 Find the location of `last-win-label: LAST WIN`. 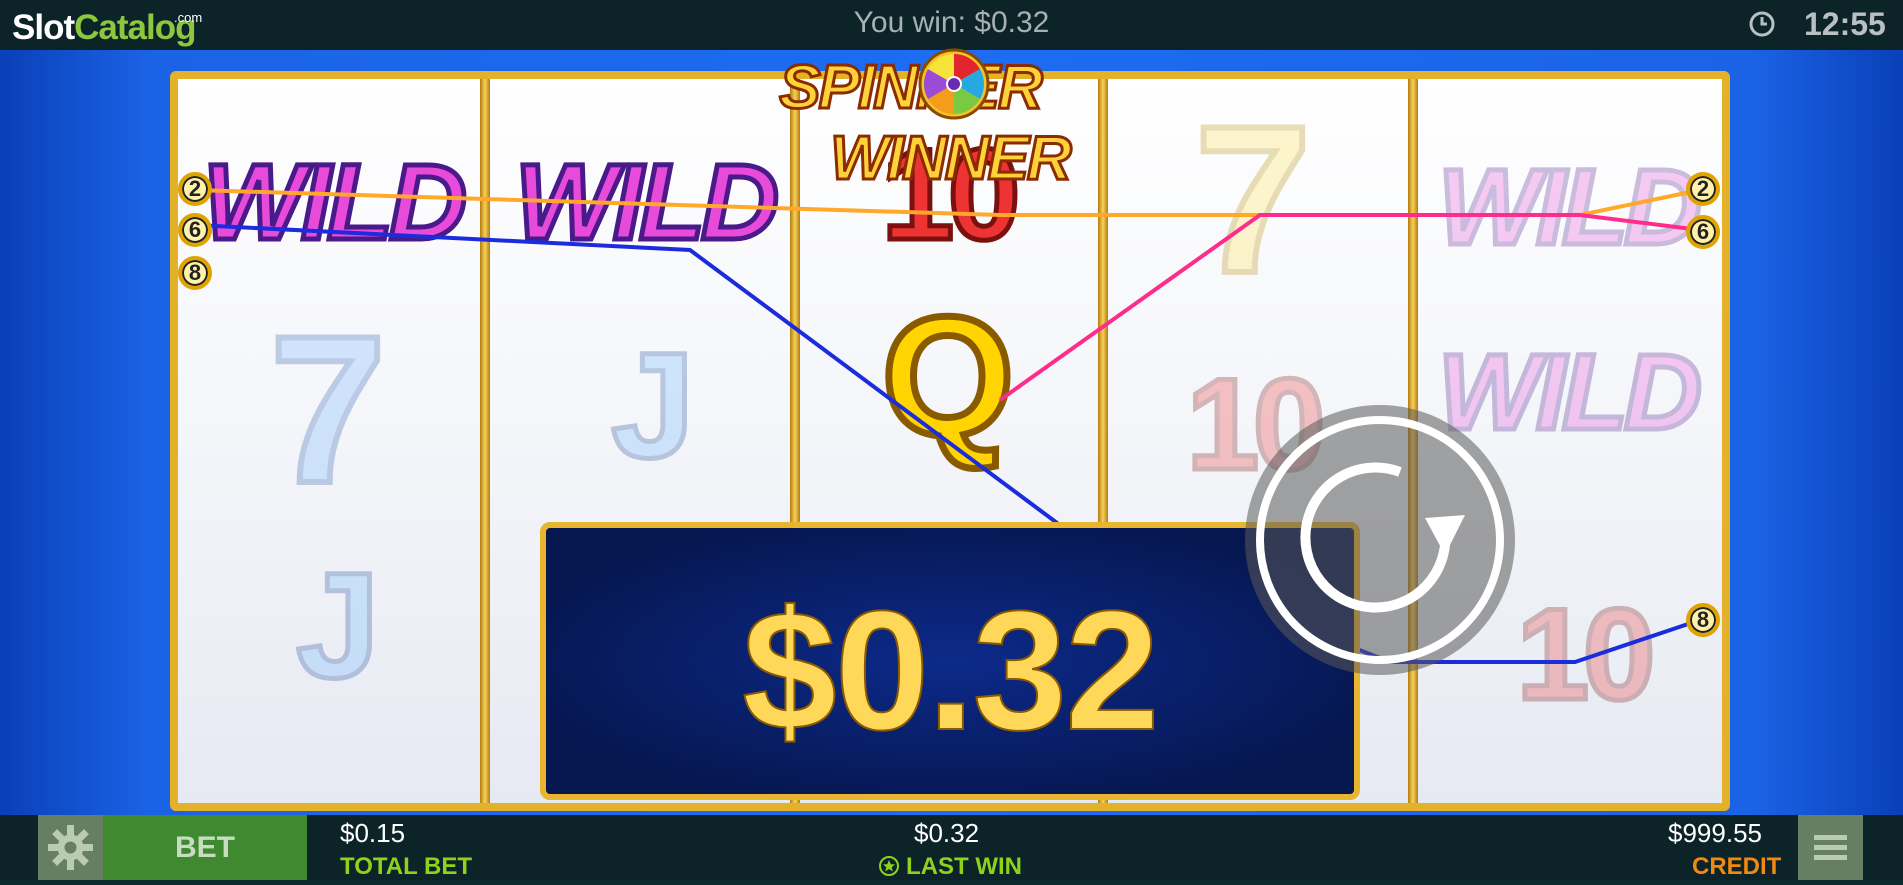

last-win-label: LAST WIN is located at coordinates (964, 866).